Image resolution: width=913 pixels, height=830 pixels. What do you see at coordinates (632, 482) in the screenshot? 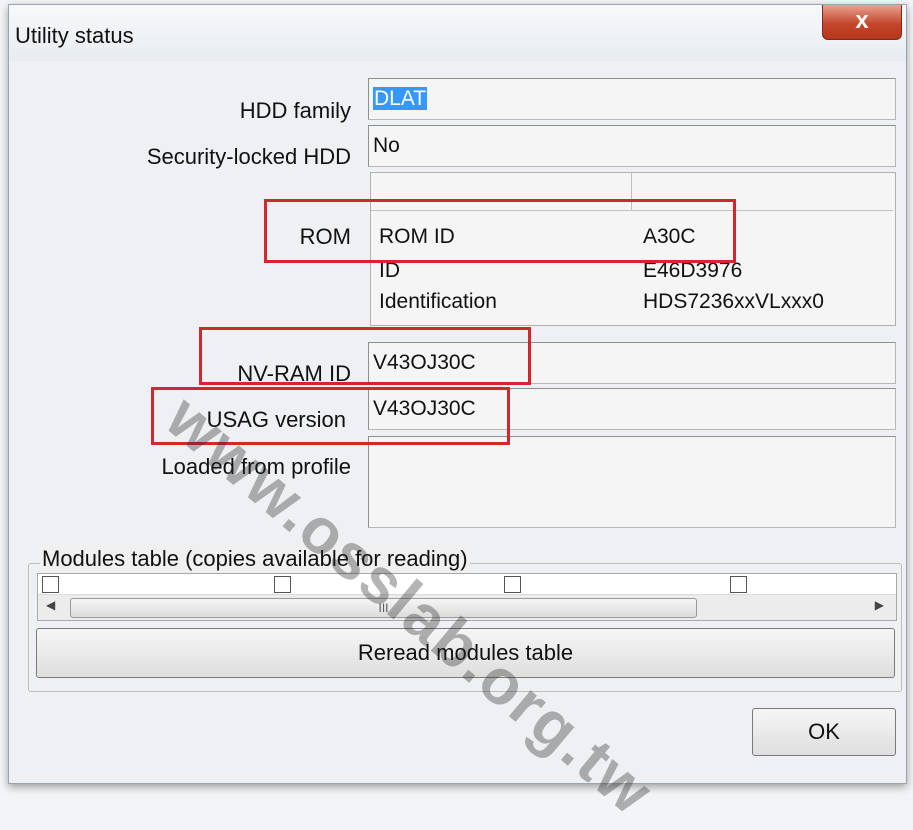
I see `loaded-from-profile-field` at bounding box center [632, 482].